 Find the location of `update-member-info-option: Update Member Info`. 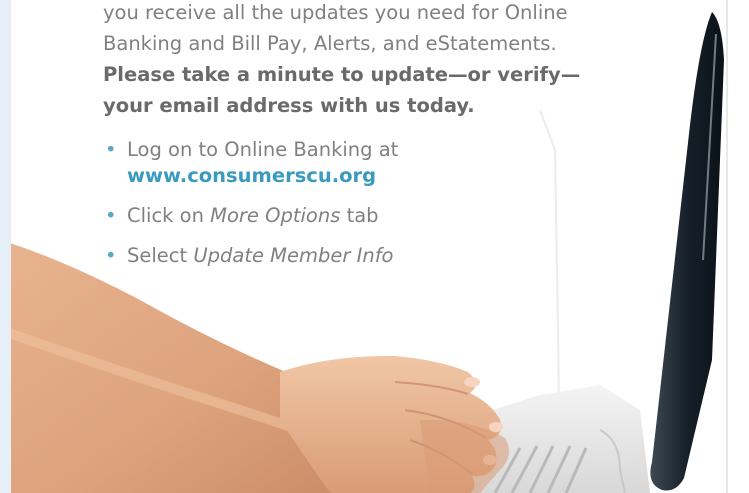

update-member-info-option: Update Member Info is located at coordinates (293, 255).